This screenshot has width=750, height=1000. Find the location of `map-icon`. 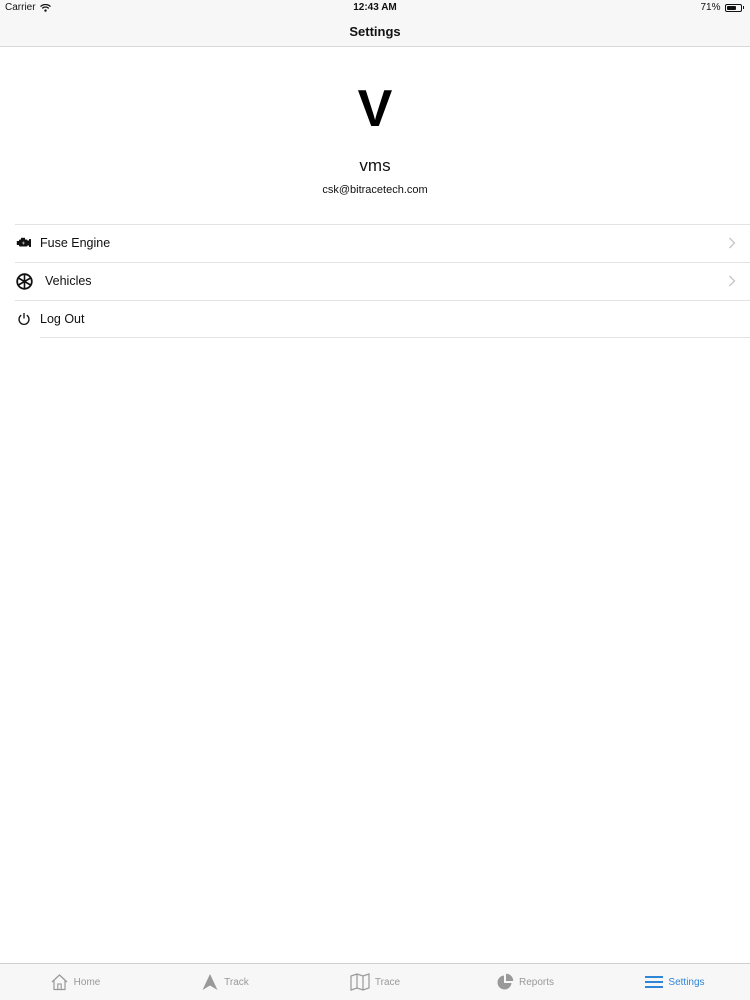

map-icon is located at coordinates (360, 982).